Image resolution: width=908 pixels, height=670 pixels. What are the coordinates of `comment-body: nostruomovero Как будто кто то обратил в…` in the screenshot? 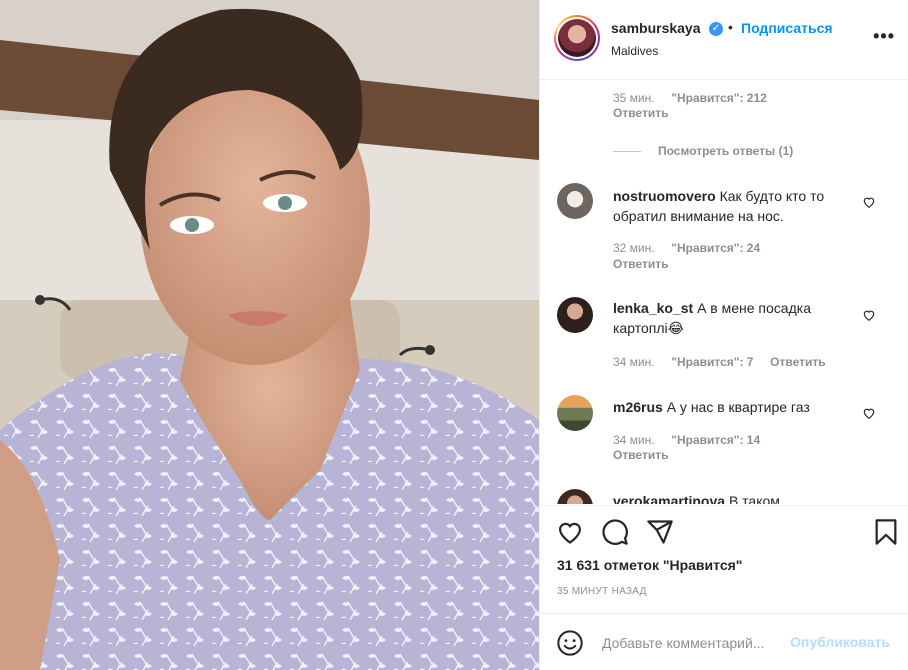 It's located at (740, 206).